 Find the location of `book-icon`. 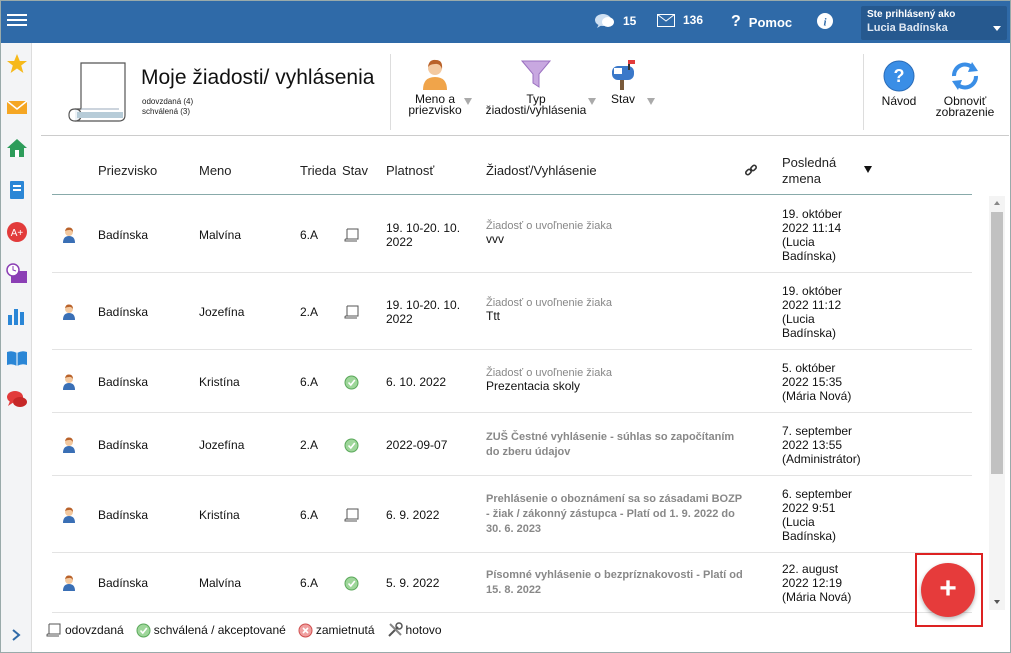

book-icon is located at coordinates (17, 358).